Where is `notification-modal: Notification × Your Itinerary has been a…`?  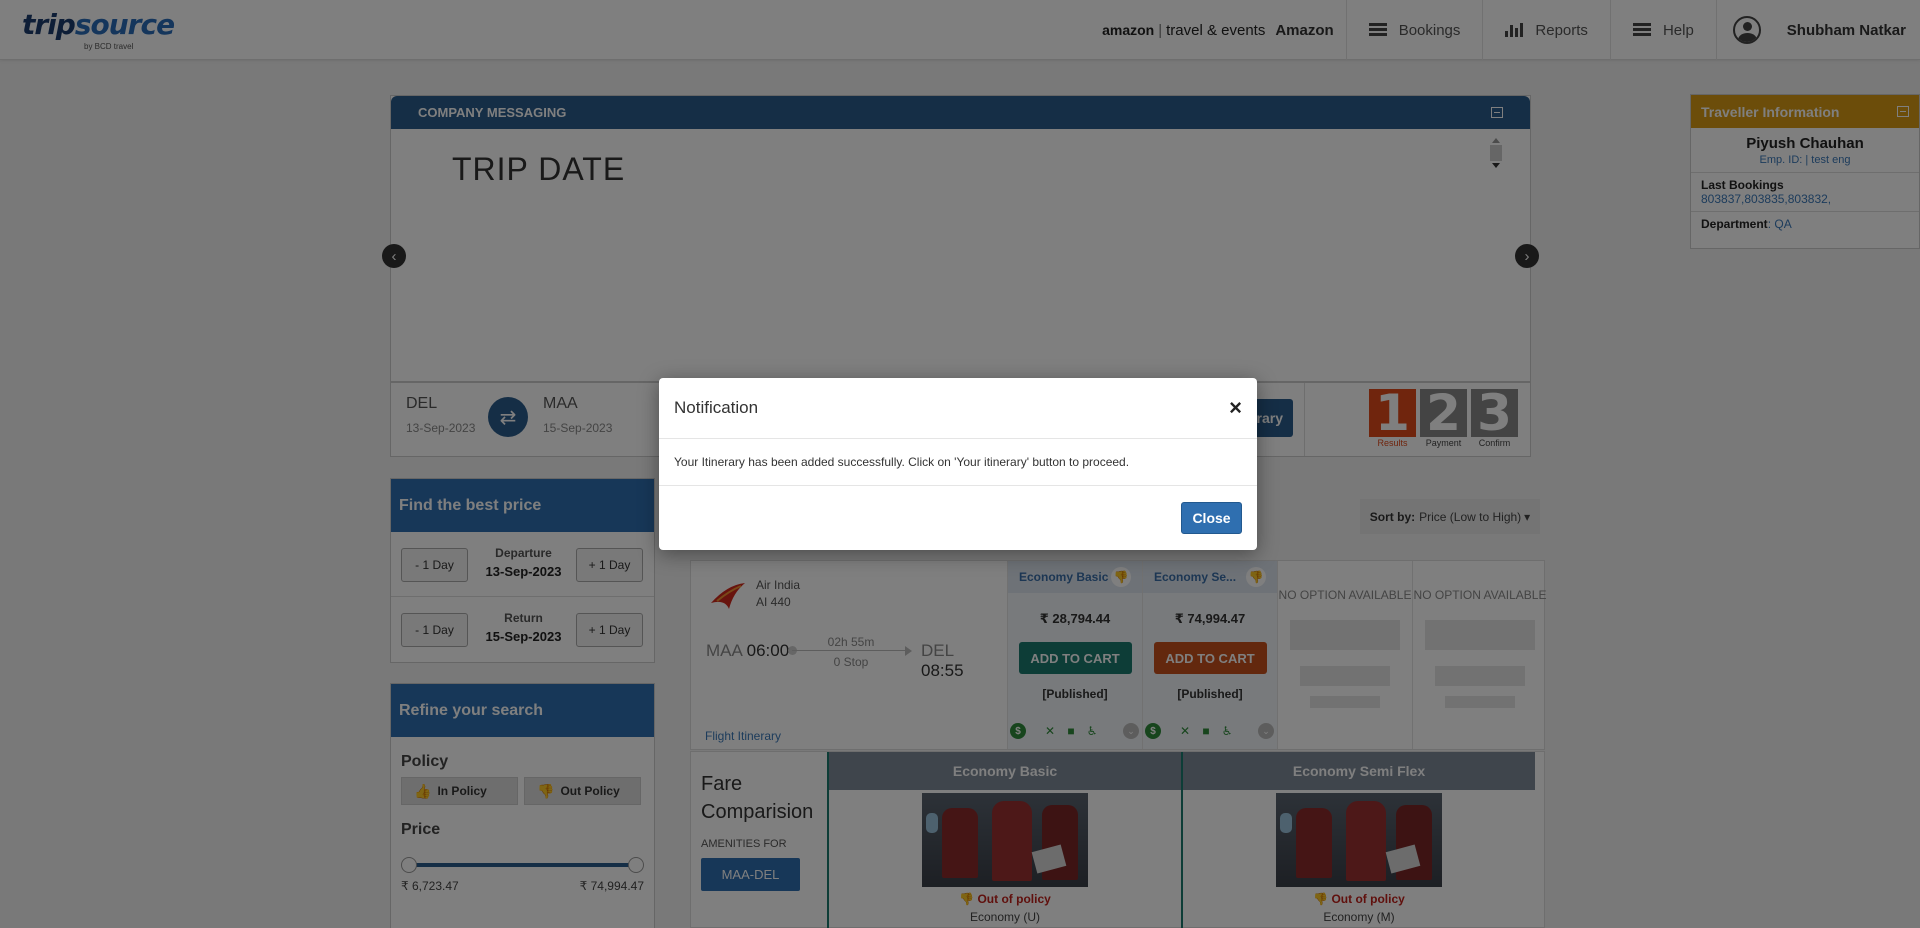
notification-modal: Notification × Your Itinerary has been a… is located at coordinates (958, 464).